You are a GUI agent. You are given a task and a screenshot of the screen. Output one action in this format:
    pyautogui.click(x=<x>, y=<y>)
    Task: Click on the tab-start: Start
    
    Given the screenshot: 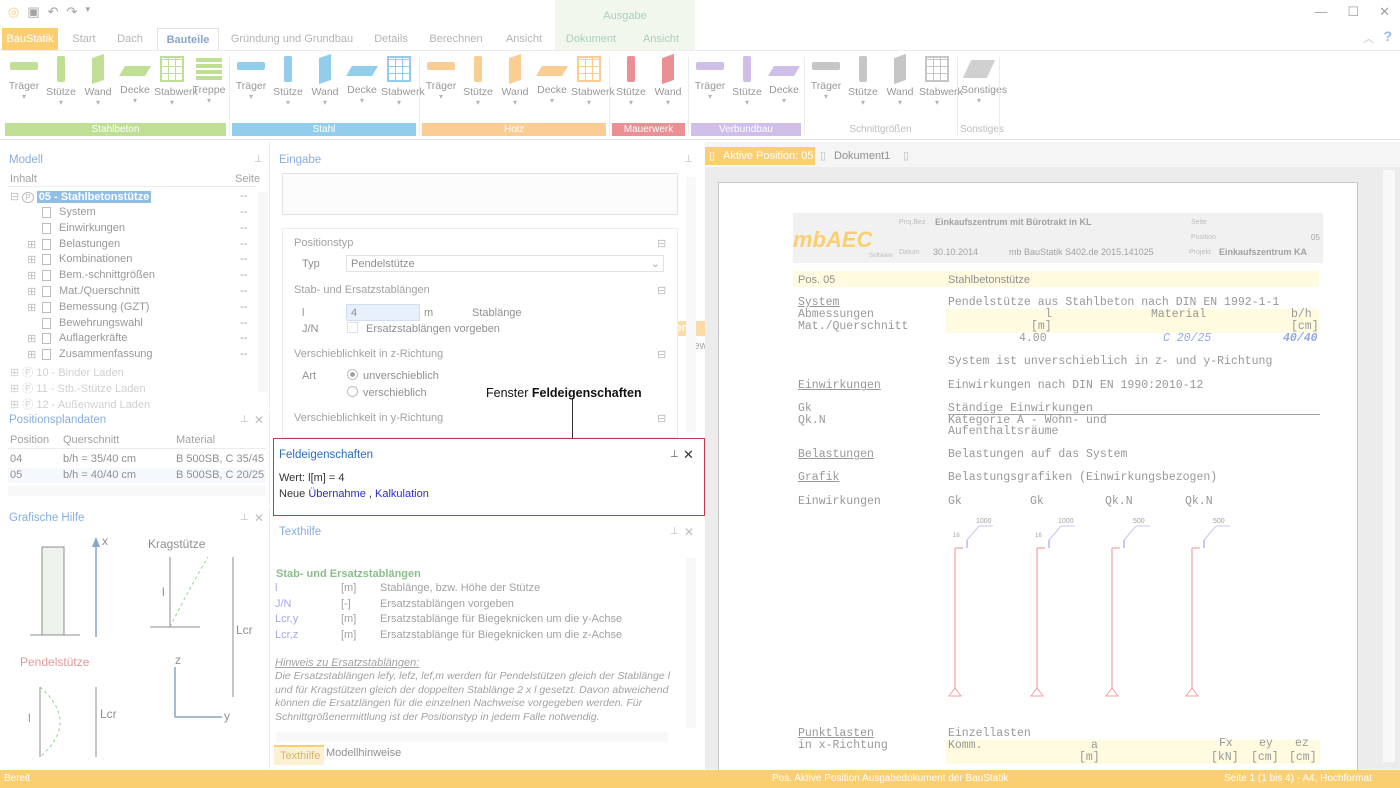 What is the action you would take?
    pyautogui.click(x=84, y=39)
    